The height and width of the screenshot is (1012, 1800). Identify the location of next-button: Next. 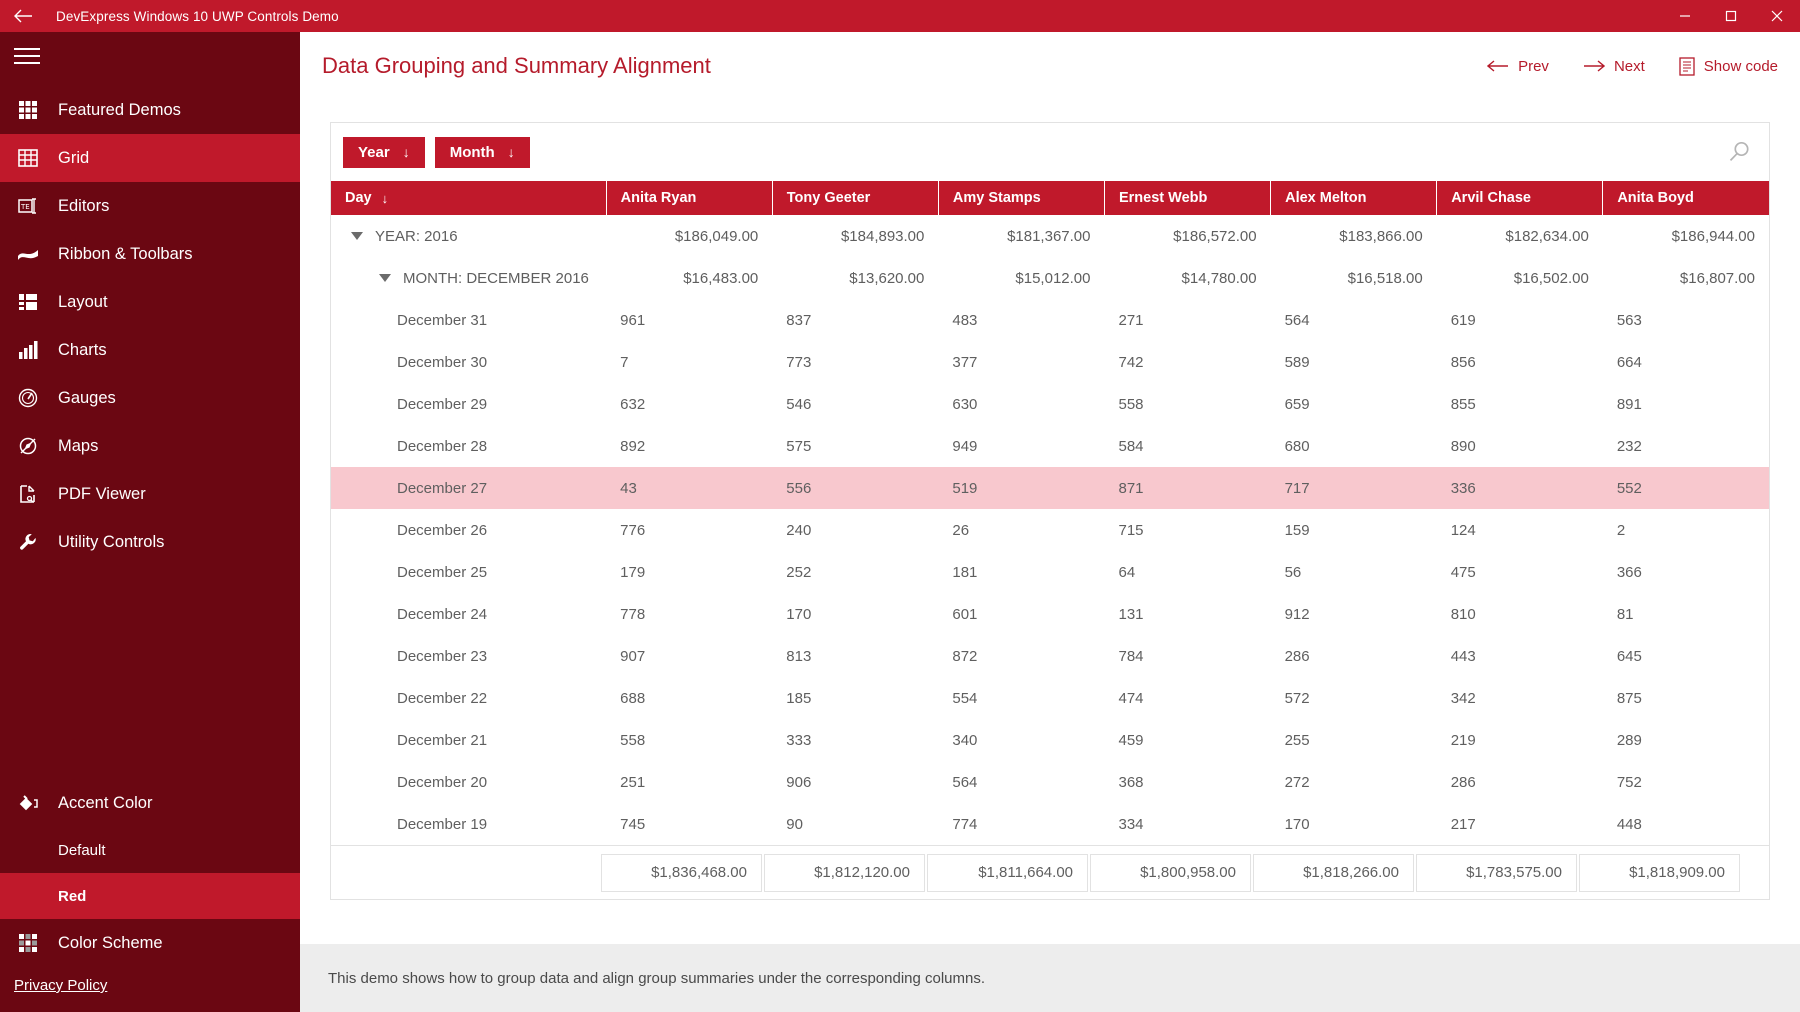
(1614, 66).